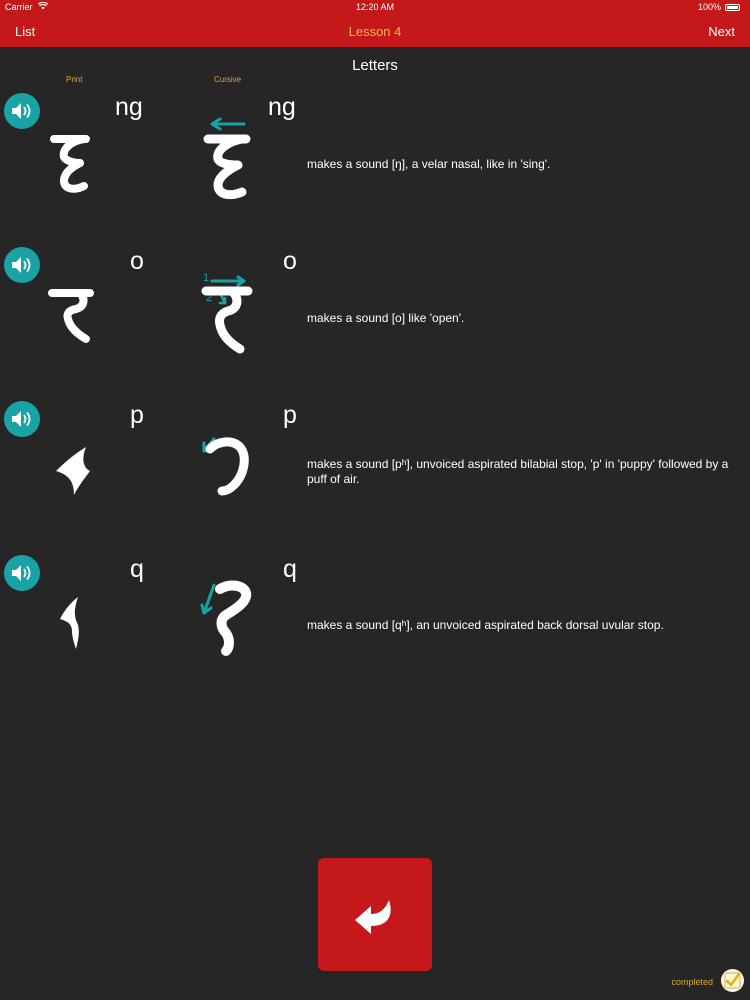  What do you see at coordinates (137, 415) in the screenshot?
I see `print-latin-letter: p` at bounding box center [137, 415].